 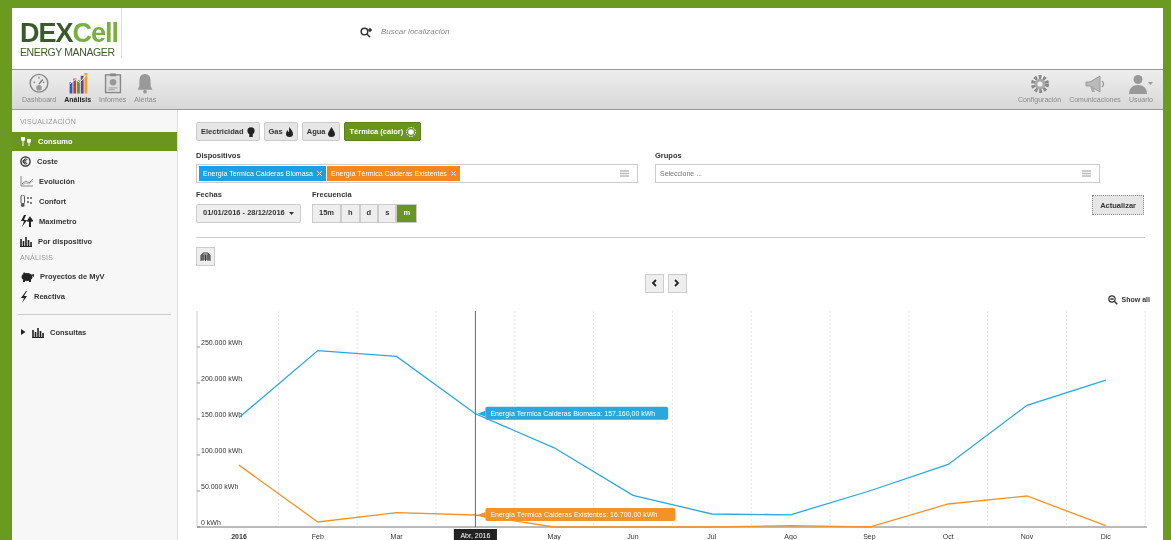 I want to click on drop-icon, so click(x=332, y=131).